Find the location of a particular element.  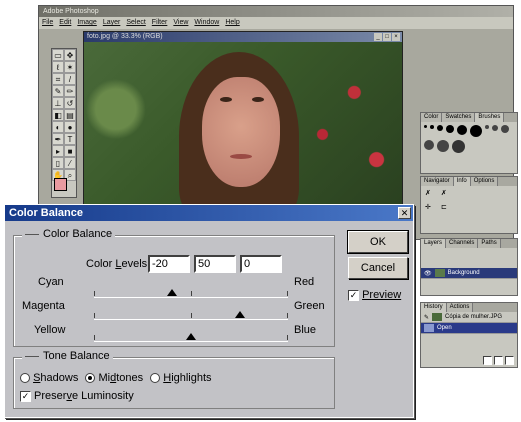

navigator-palette: Navigator Info Options ✗ ✗ ✛ ⊏ is located at coordinates (469, 205).